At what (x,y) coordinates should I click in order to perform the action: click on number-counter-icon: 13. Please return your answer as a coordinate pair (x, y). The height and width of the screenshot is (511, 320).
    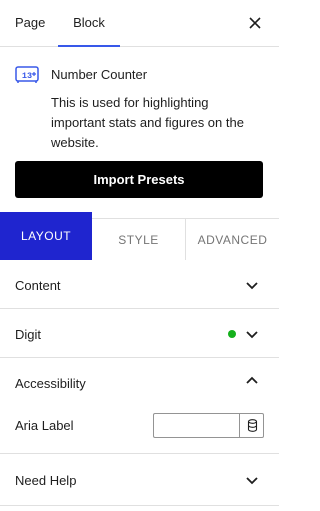
    Looking at the image, I should click on (27, 75).